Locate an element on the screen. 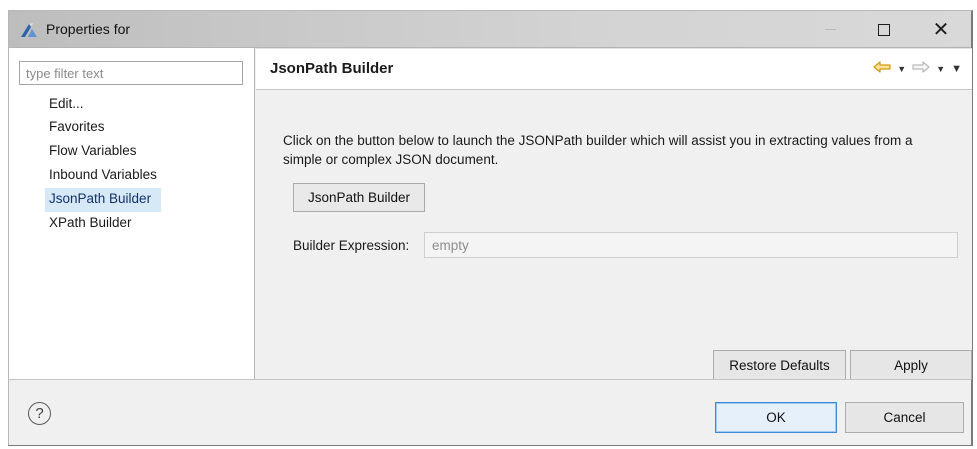  builder-expression-label: Builder Expression: is located at coordinates (351, 245).